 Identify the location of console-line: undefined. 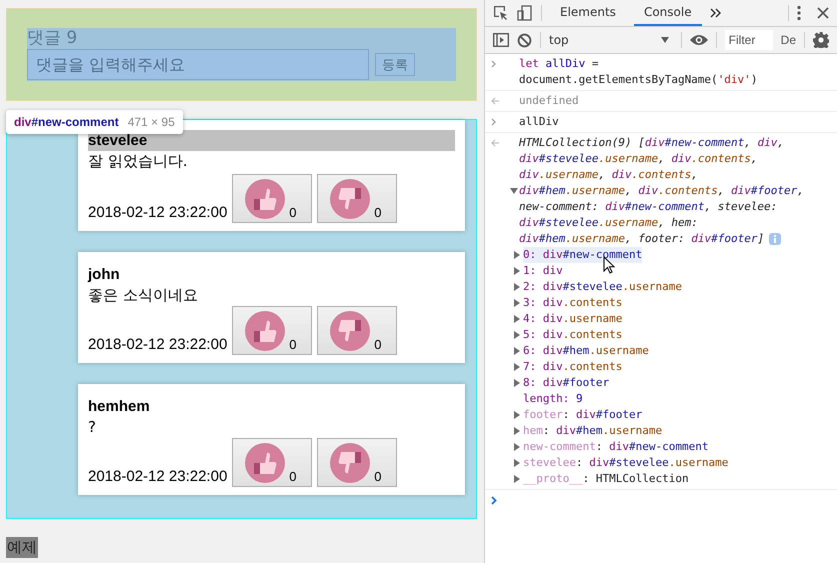
(549, 101).